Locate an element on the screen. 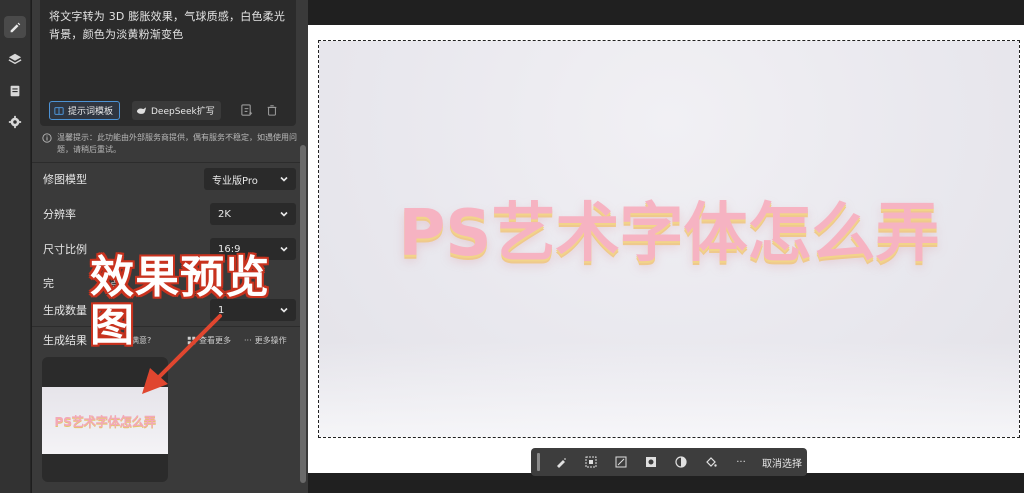  settings-tool is located at coordinates (15, 122).